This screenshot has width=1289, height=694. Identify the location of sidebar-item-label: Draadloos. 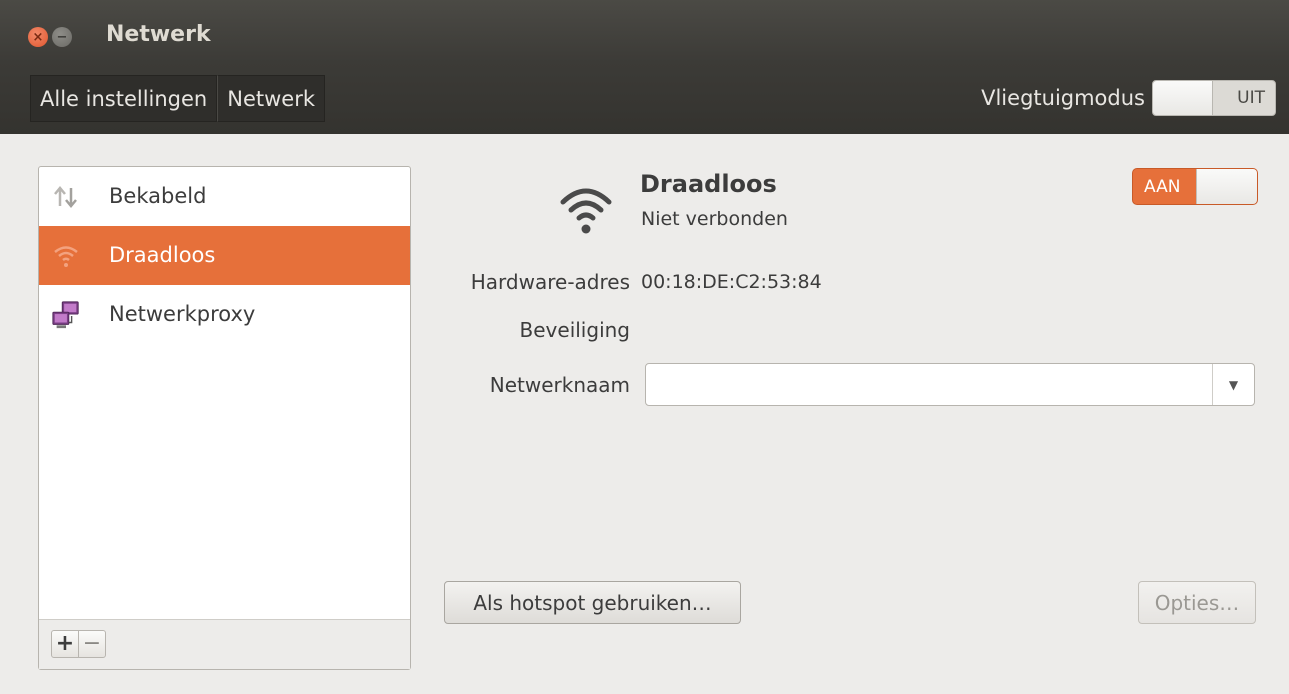
(162, 255).